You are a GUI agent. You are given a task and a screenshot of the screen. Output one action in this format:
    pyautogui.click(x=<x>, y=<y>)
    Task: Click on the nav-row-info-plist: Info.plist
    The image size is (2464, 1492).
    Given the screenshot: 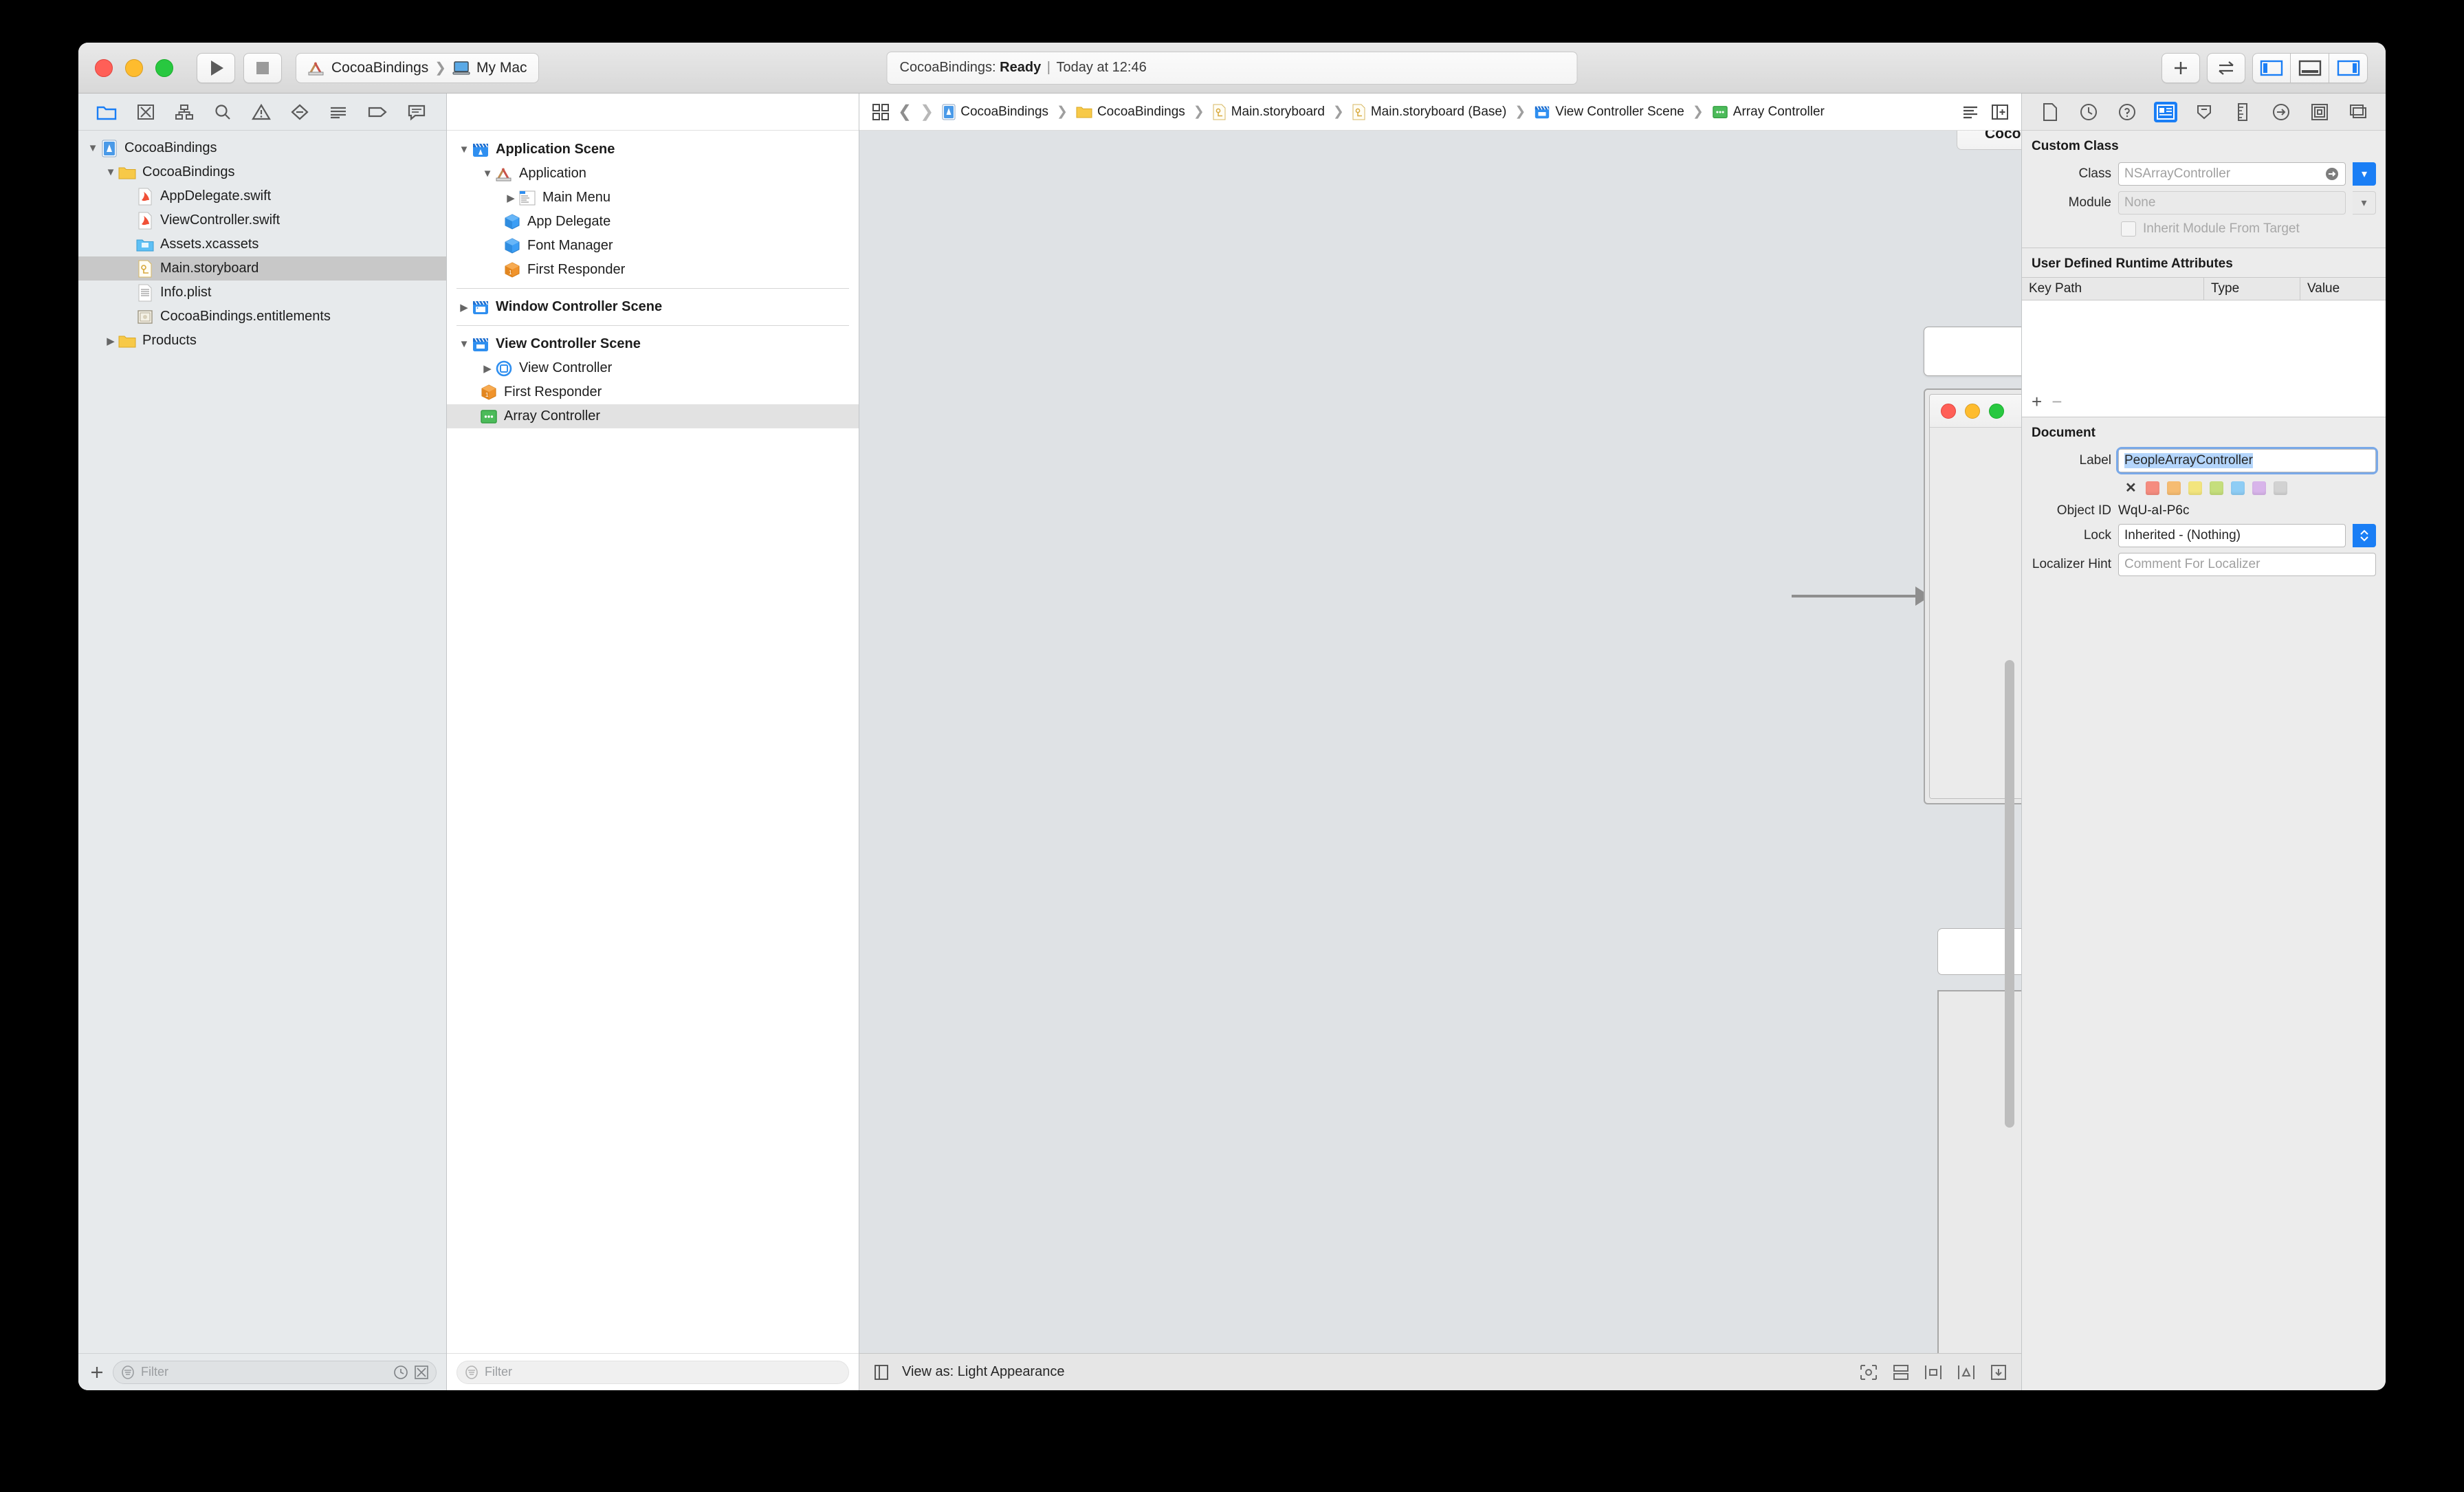 What is the action you would take?
    pyautogui.click(x=262, y=293)
    